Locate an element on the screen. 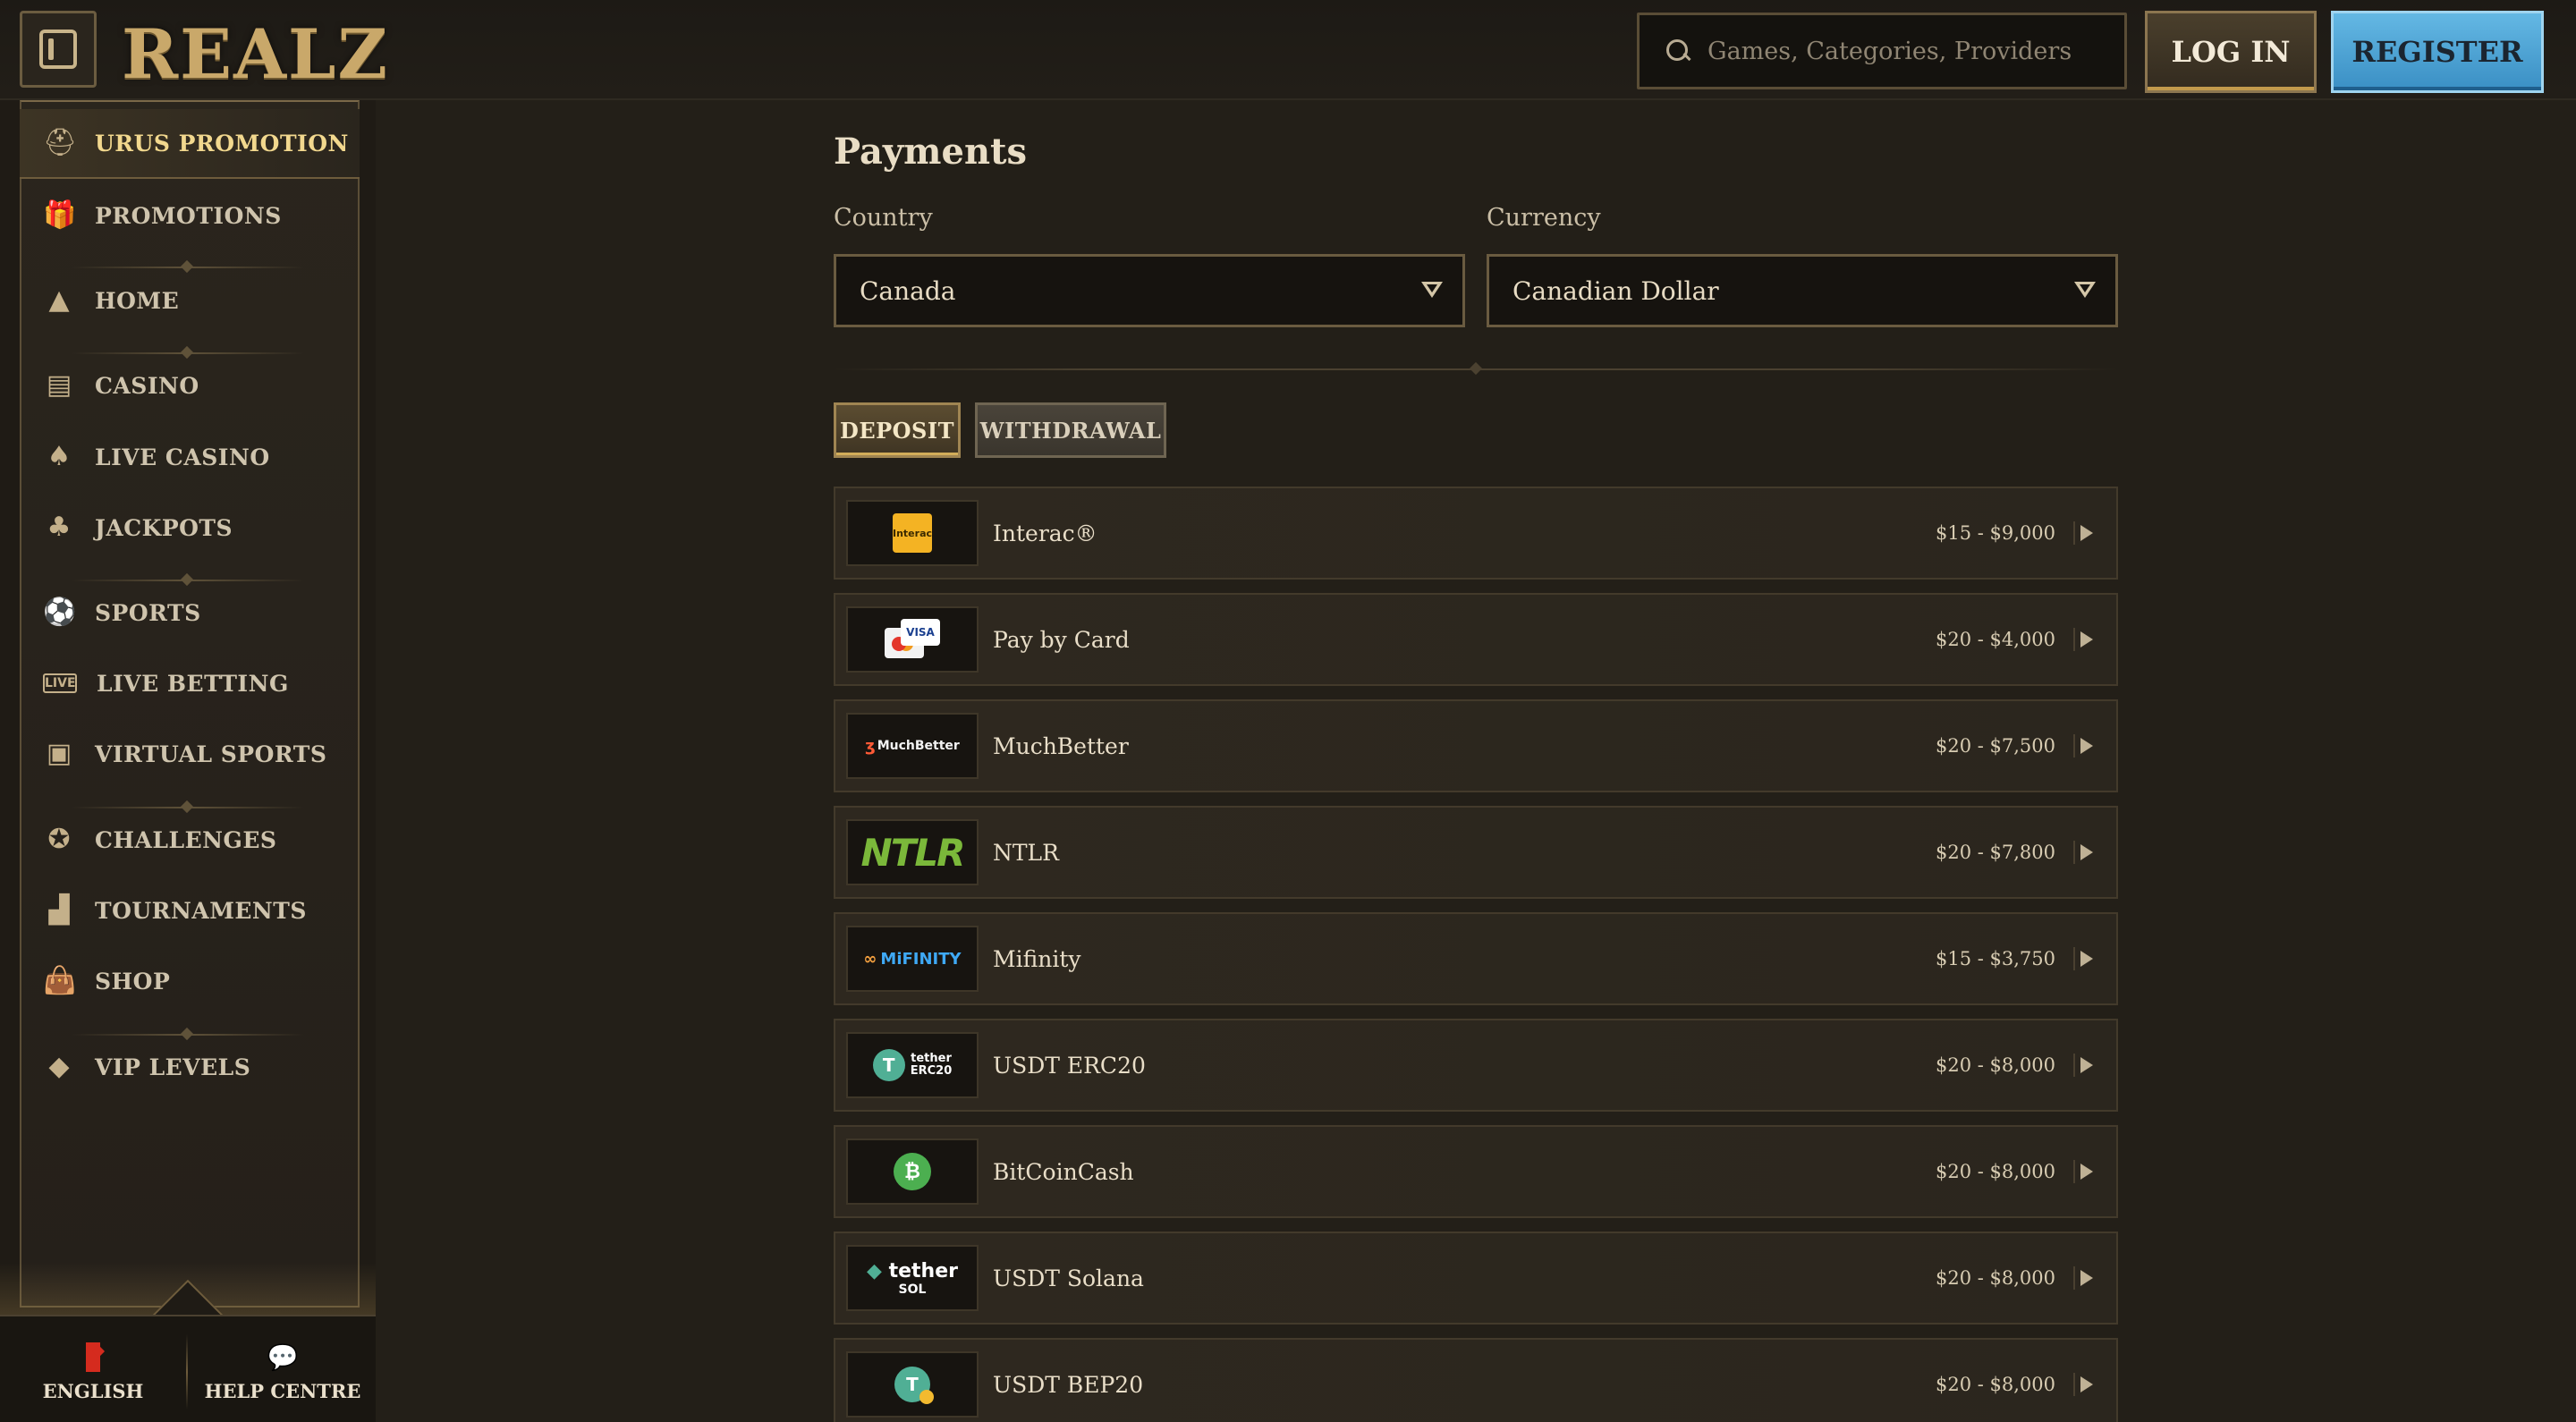 The image size is (2576, 1422). sidebar-item-live-betting: LIVE LIVE BETTING is located at coordinates (190, 683).